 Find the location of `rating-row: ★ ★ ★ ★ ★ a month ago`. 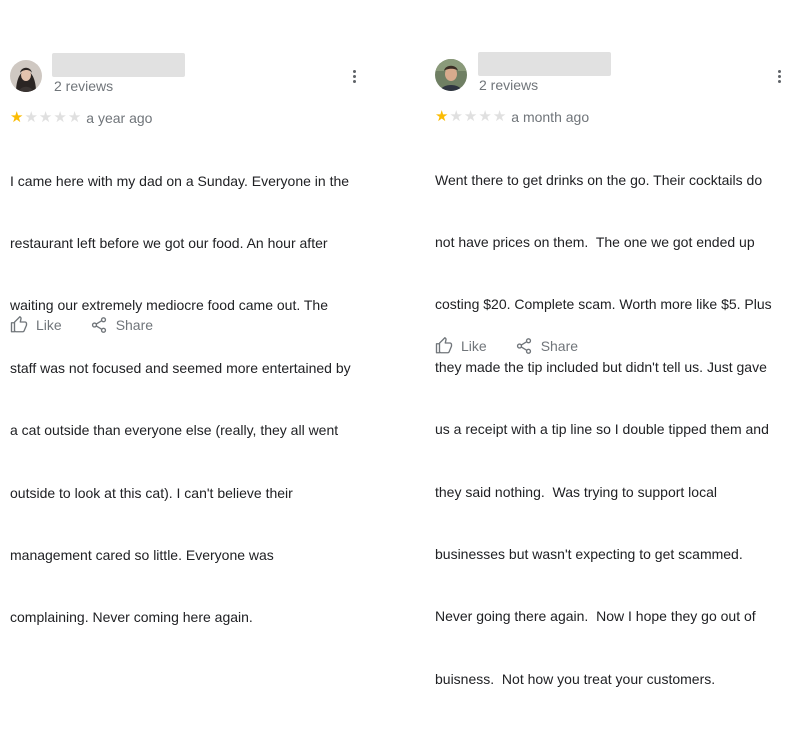

rating-row: ★ ★ ★ ★ ★ a month ago is located at coordinates (512, 117).